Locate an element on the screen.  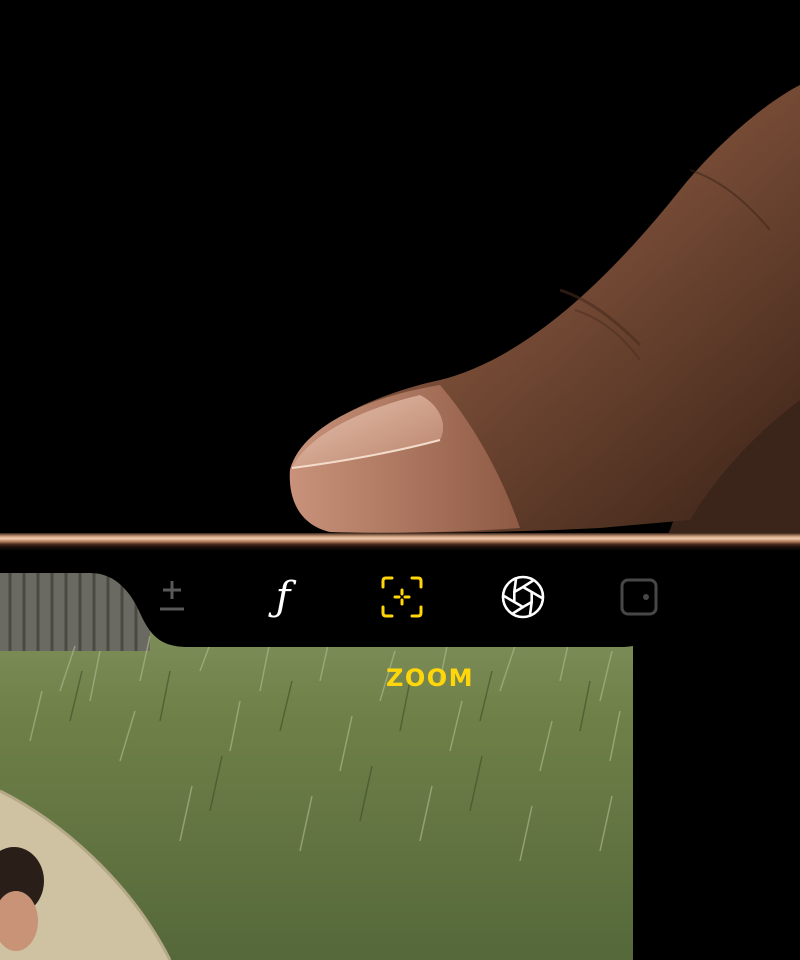
zoom-control is located at coordinates (402, 597).